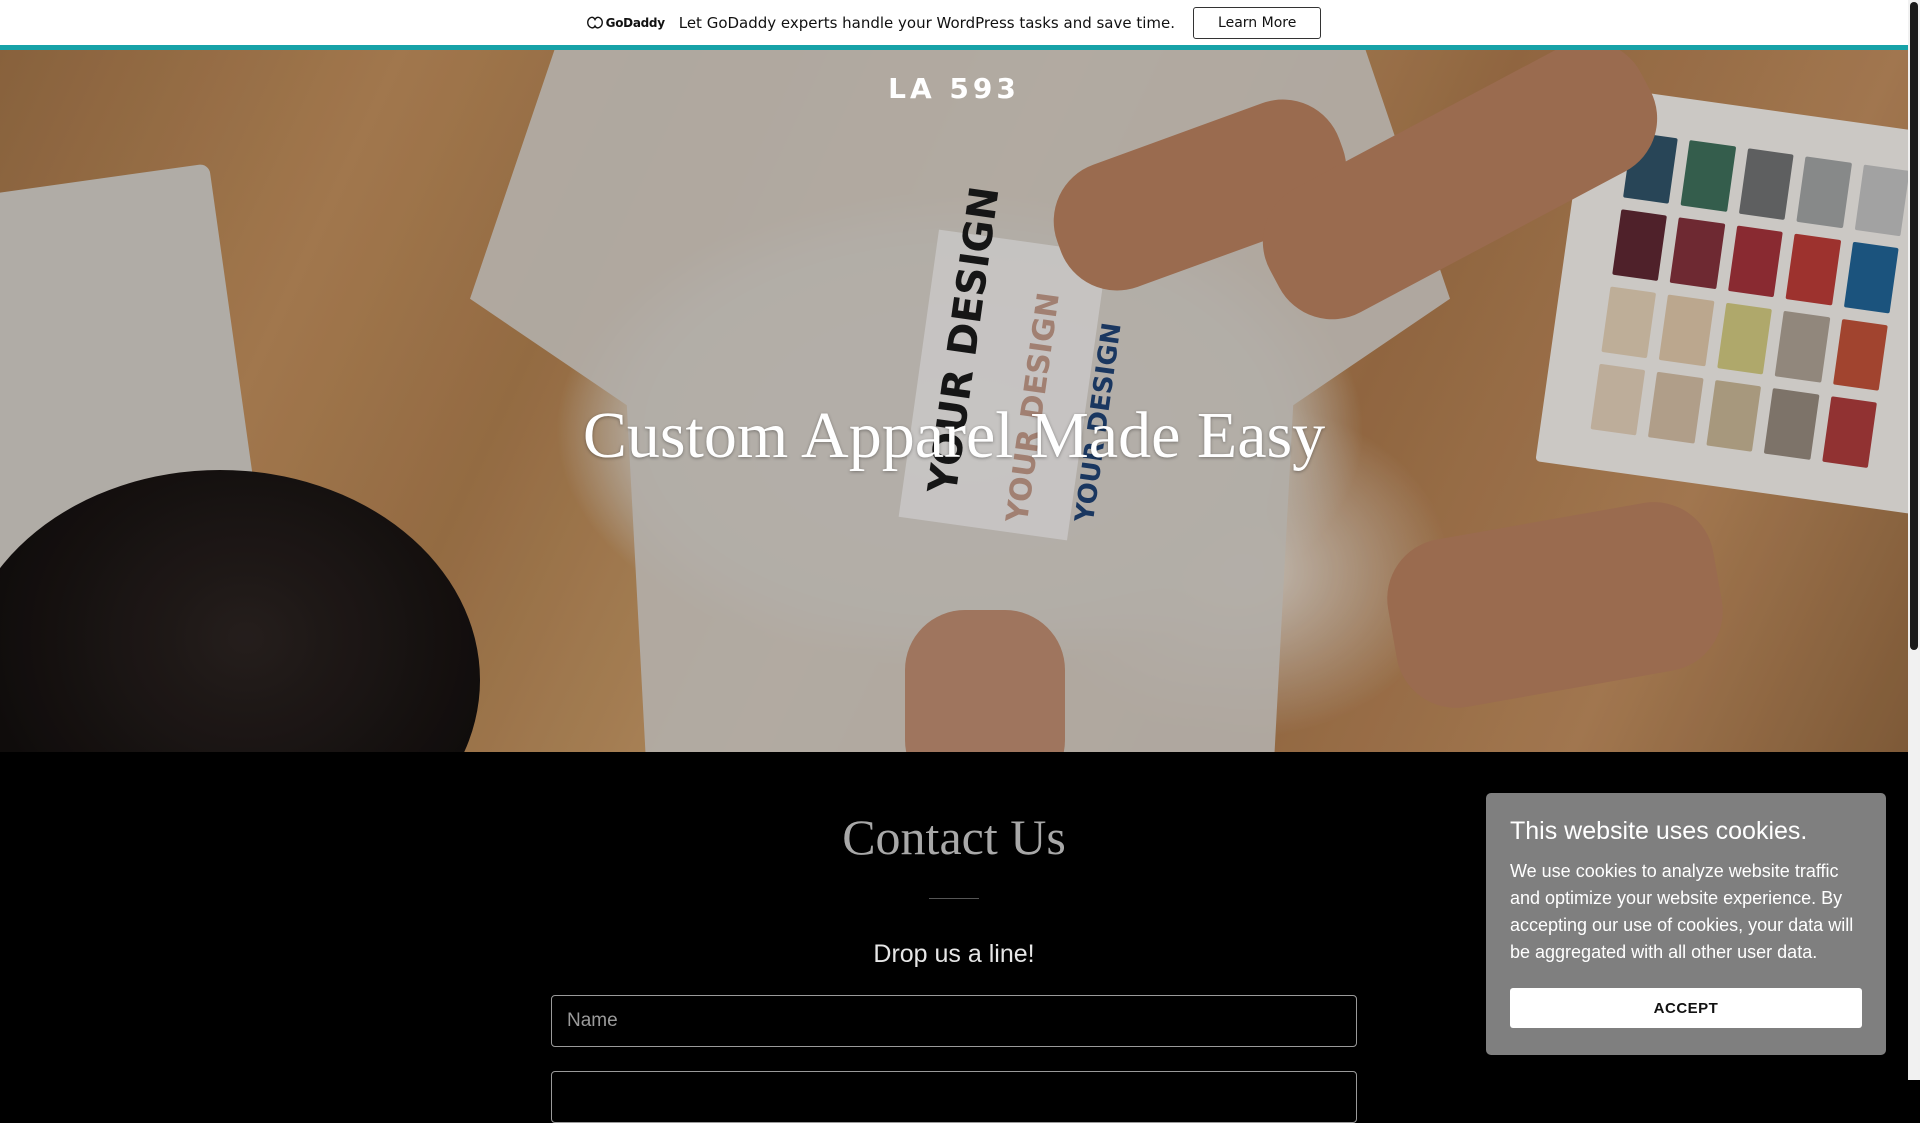 Image resolution: width=1920 pixels, height=1123 pixels. I want to click on site-brand: LA 593, so click(954, 88).